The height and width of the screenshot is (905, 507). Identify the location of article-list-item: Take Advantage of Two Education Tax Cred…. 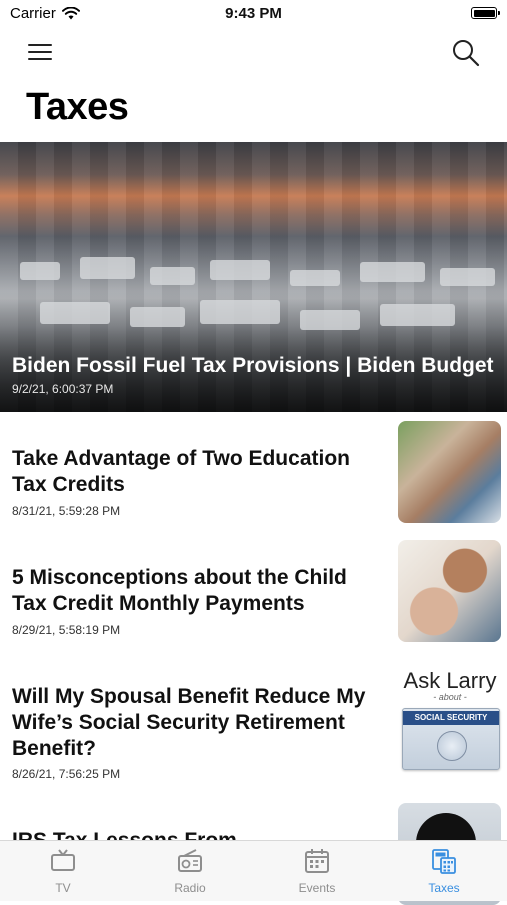
(253, 475).